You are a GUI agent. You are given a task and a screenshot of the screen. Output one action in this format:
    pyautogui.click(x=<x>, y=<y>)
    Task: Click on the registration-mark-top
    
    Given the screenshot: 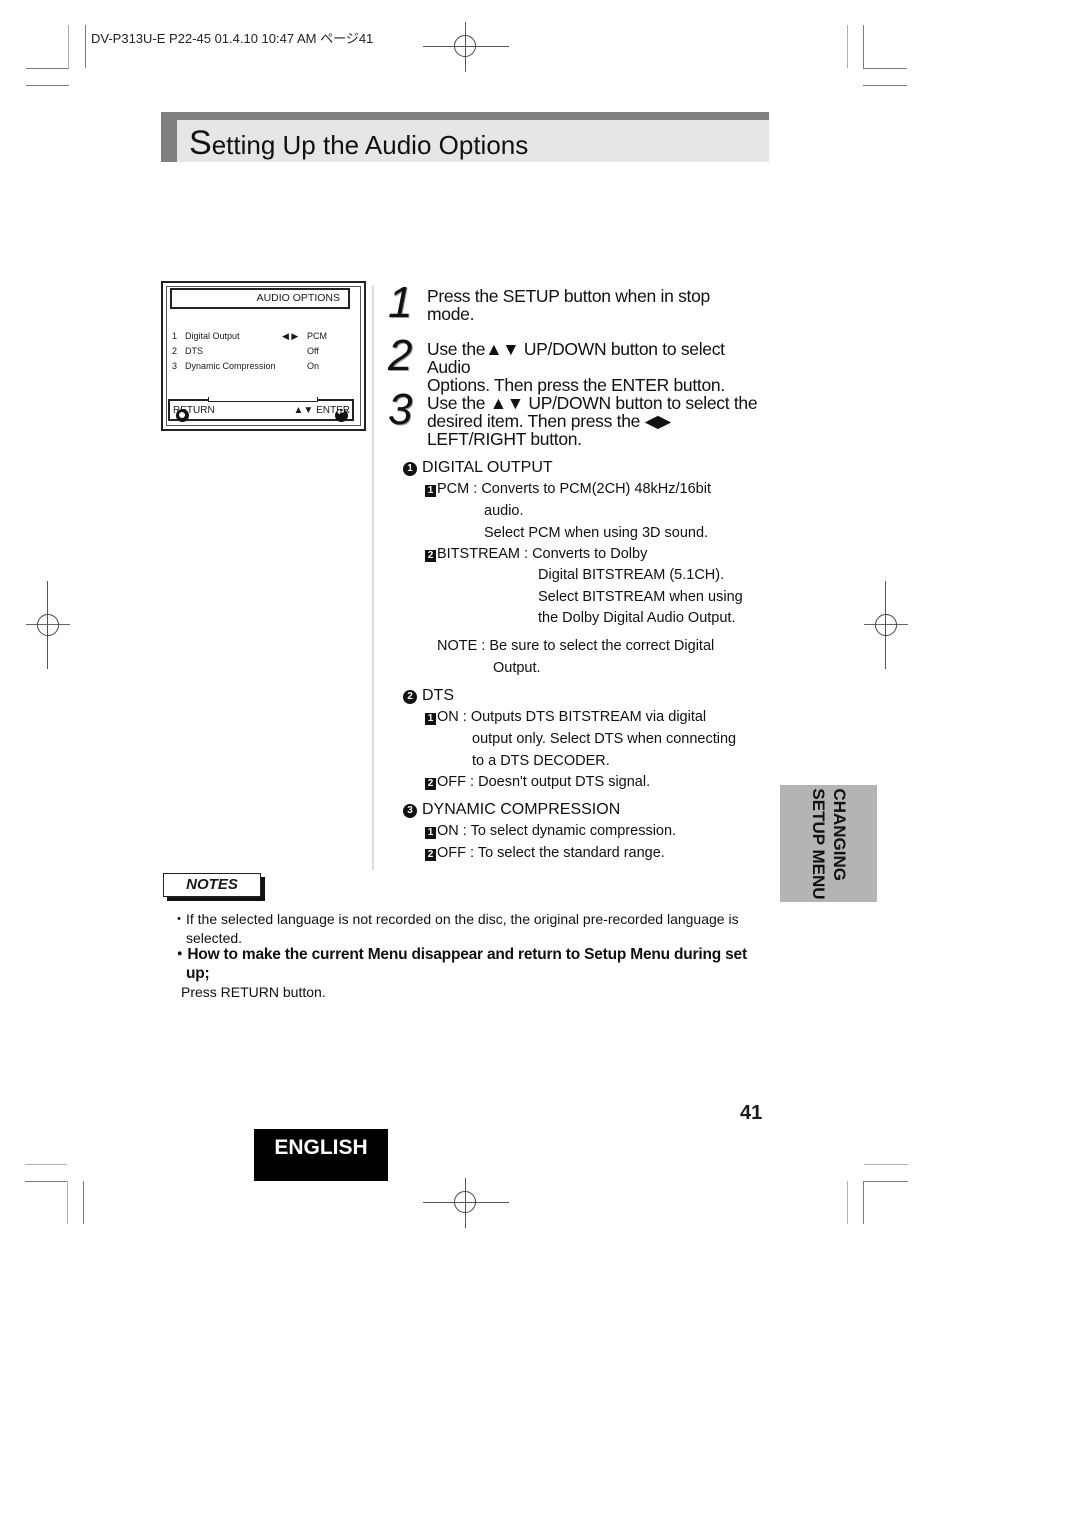 What is the action you would take?
    pyautogui.click(x=466, y=47)
    